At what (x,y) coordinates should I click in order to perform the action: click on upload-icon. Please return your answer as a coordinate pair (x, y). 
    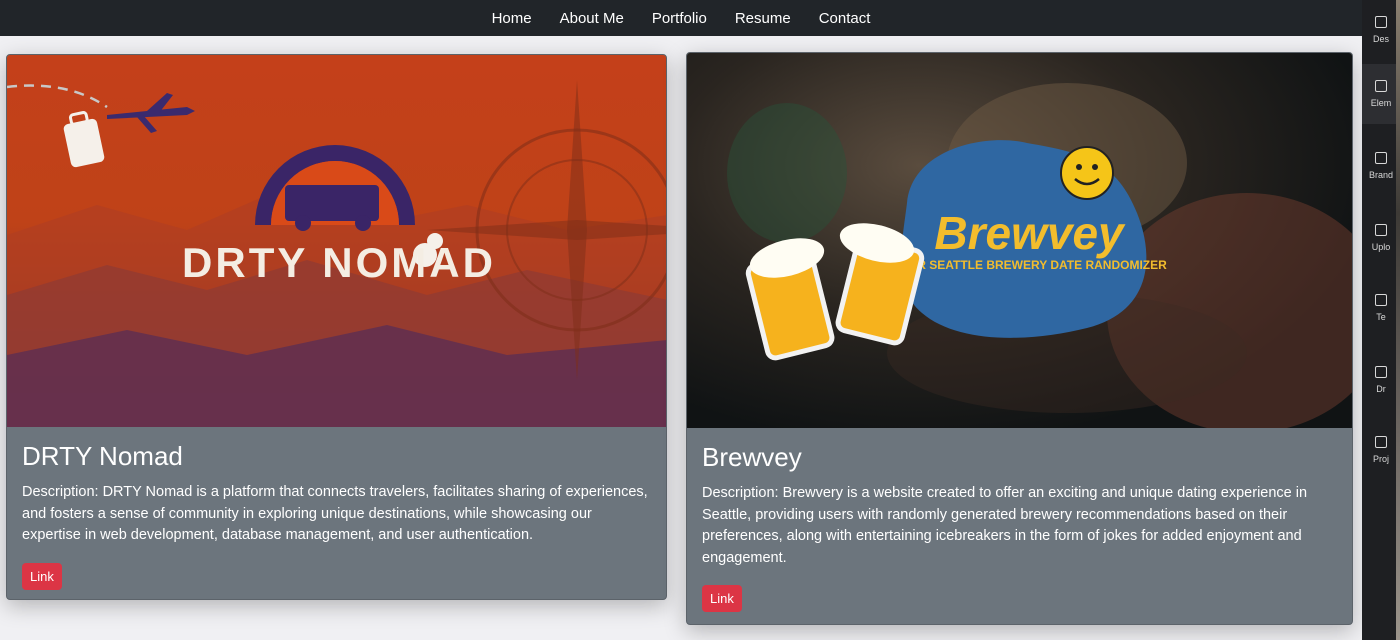
    Looking at the image, I should click on (1381, 230).